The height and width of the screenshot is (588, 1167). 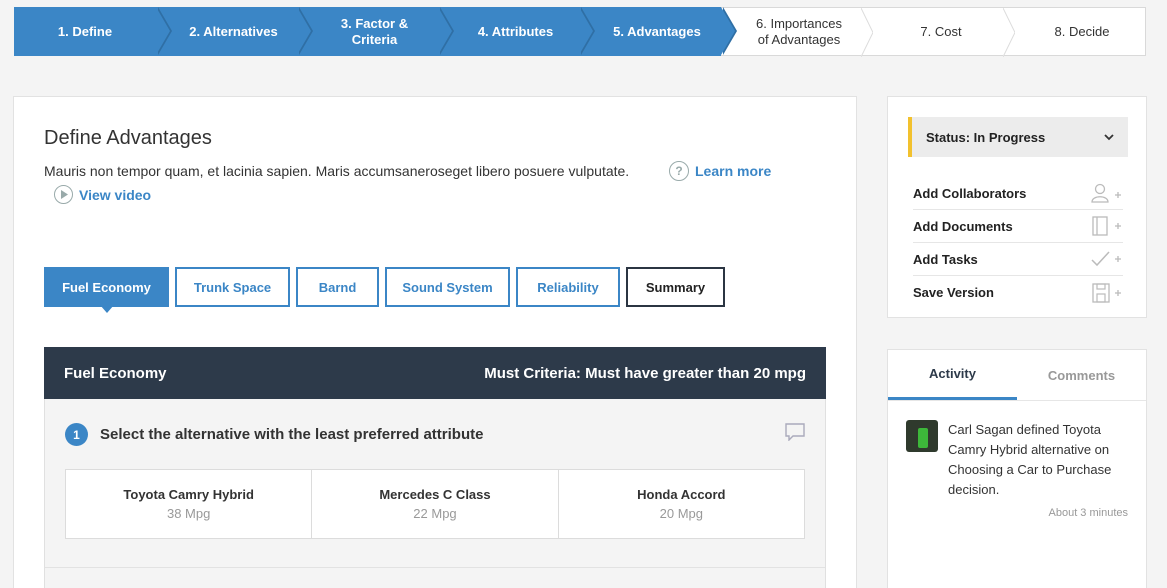 I want to click on tab-barnd: Barnd, so click(x=337, y=287).